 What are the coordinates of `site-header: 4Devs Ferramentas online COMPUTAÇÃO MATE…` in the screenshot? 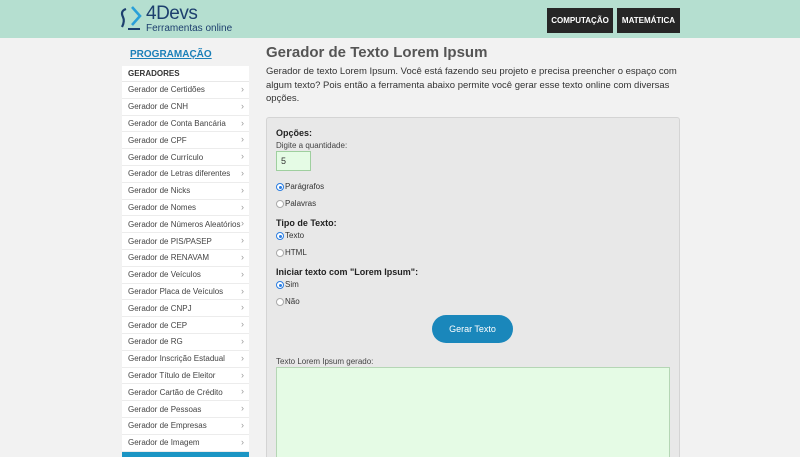 It's located at (400, 19).